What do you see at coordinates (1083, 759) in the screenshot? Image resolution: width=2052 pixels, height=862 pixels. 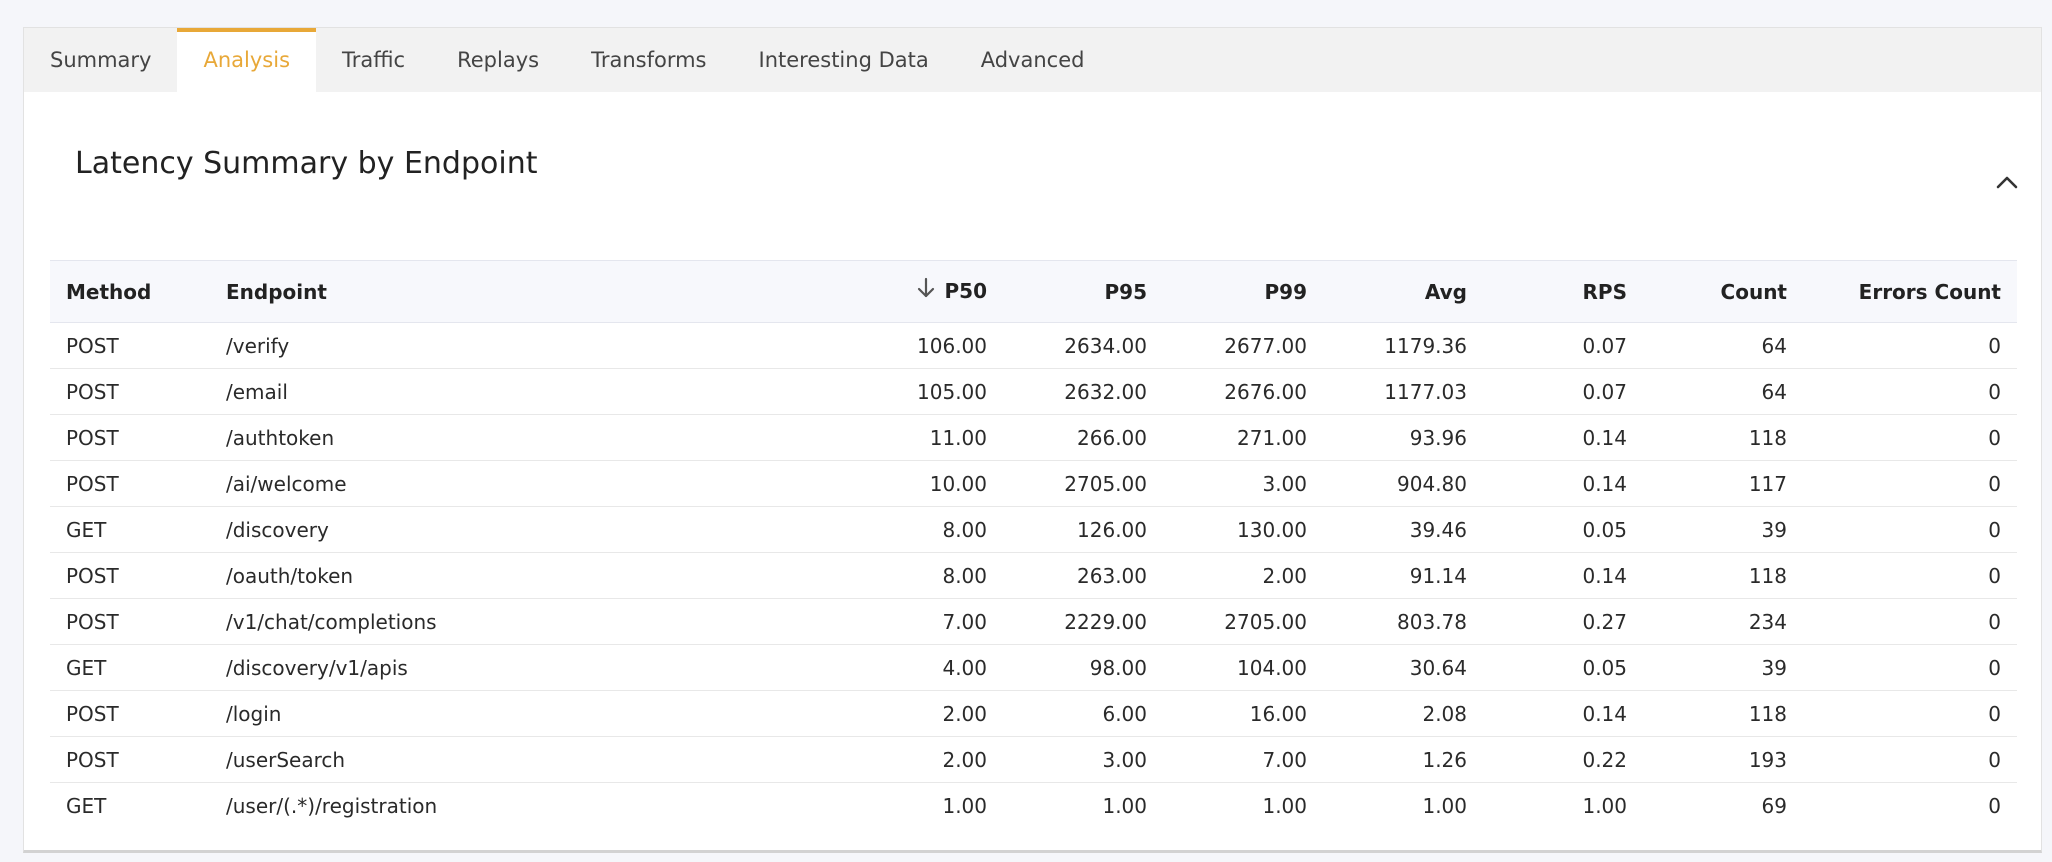 I see `cell-p95: 3.00` at bounding box center [1083, 759].